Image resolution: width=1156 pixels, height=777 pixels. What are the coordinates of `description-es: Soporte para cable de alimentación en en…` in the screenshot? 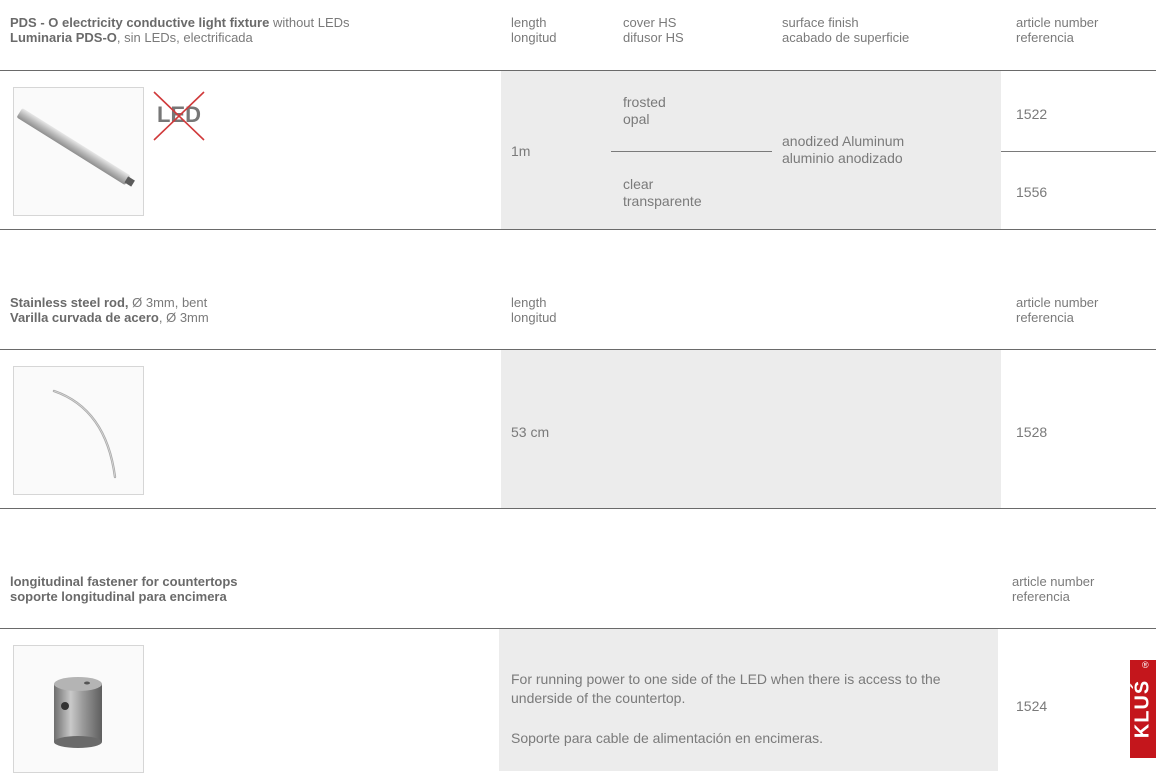 It's located at (667, 738).